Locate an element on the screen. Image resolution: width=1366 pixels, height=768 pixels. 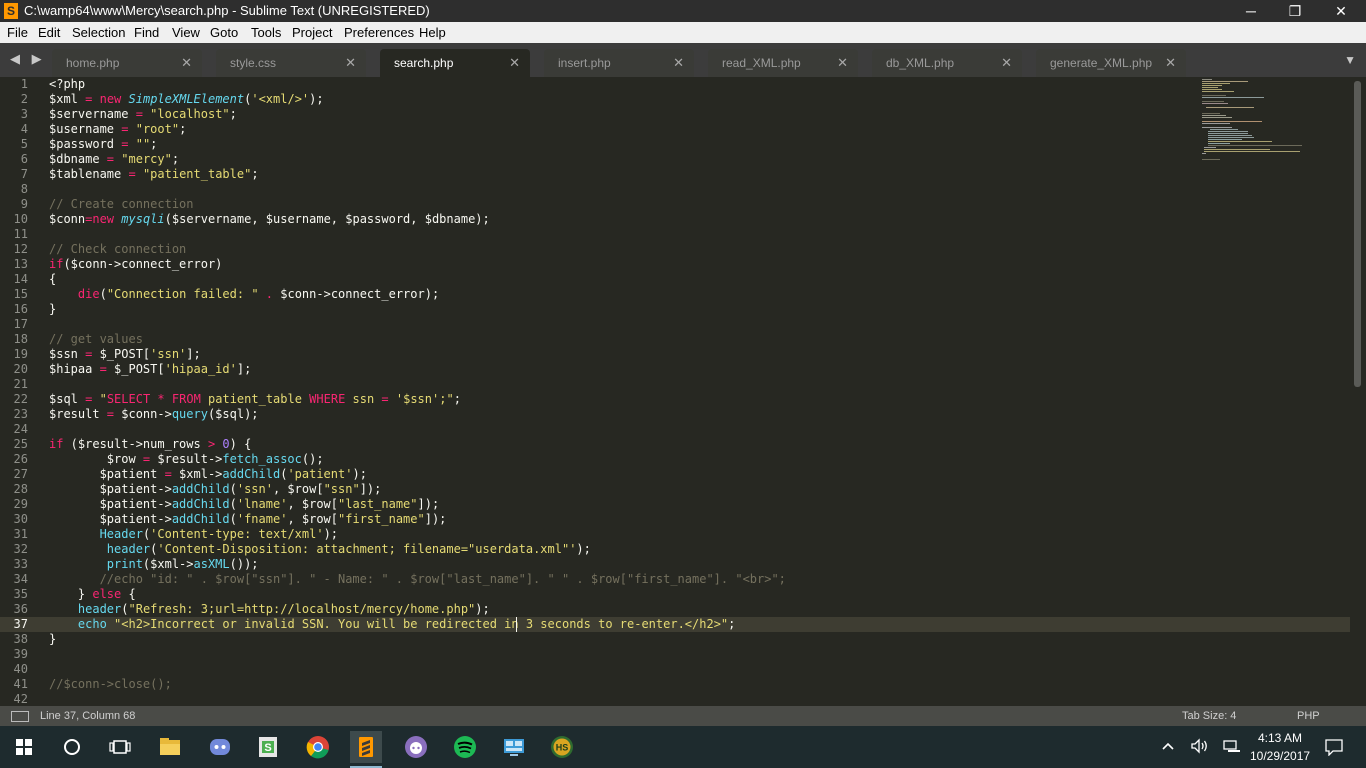
minimize-button: ─ is located at coordinates (1251, 11).